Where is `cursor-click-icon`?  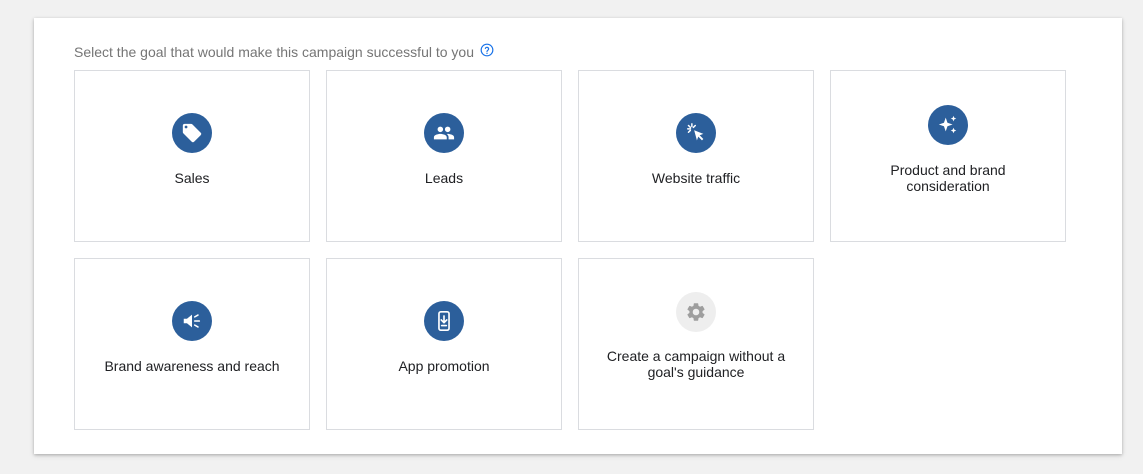 cursor-click-icon is located at coordinates (696, 132).